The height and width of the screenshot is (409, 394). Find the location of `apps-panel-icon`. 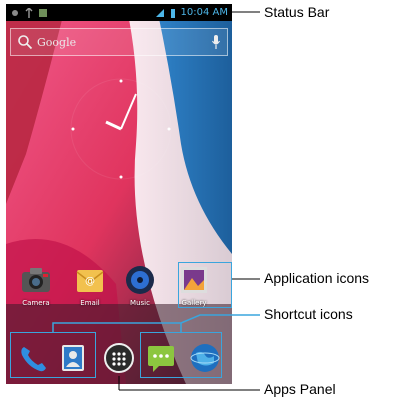

apps-panel-icon is located at coordinates (119, 358).